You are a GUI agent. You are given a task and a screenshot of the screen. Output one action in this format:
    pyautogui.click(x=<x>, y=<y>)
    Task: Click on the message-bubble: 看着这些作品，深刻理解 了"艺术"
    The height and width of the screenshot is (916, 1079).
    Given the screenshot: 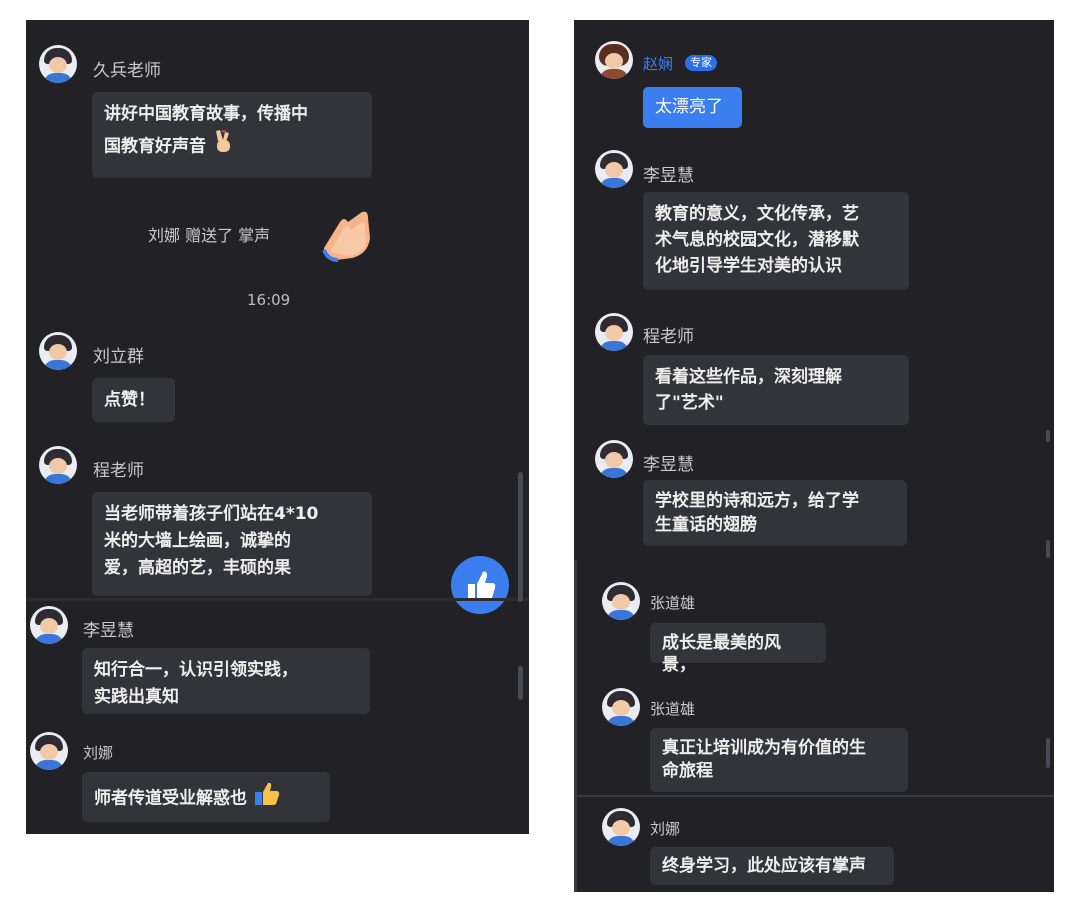 What is the action you would take?
    pyautogui.click(x=776, y=390)
    